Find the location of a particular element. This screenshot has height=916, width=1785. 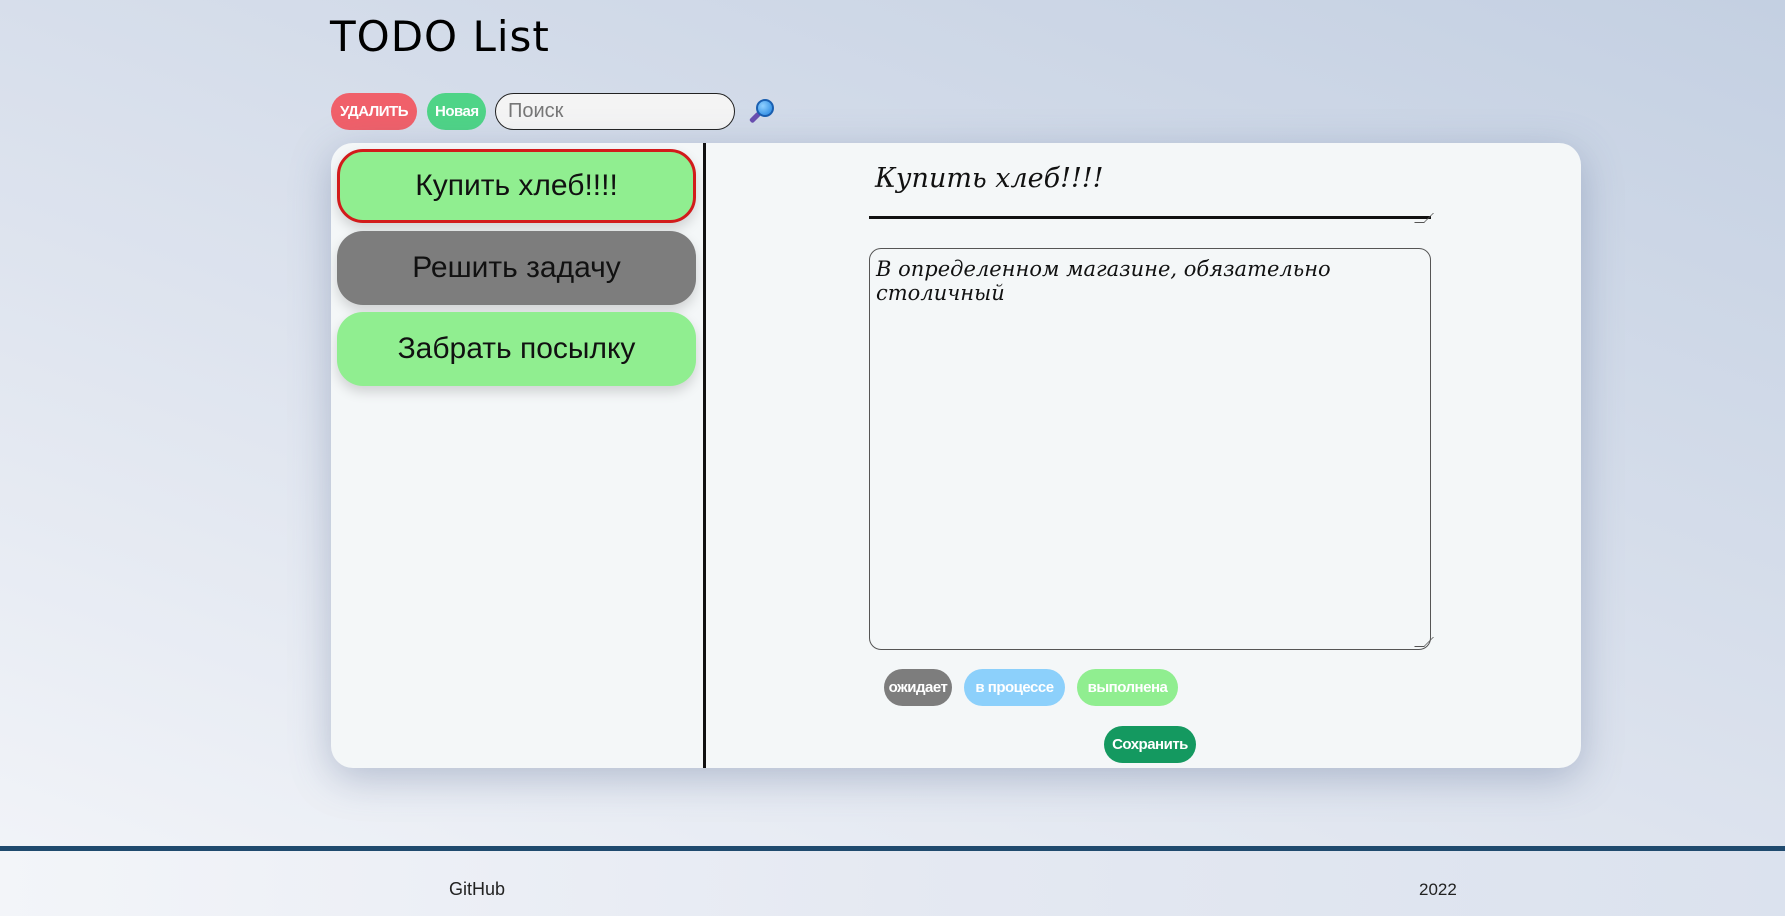

footer-year: 2022 is located at coordinates (1438, 889).